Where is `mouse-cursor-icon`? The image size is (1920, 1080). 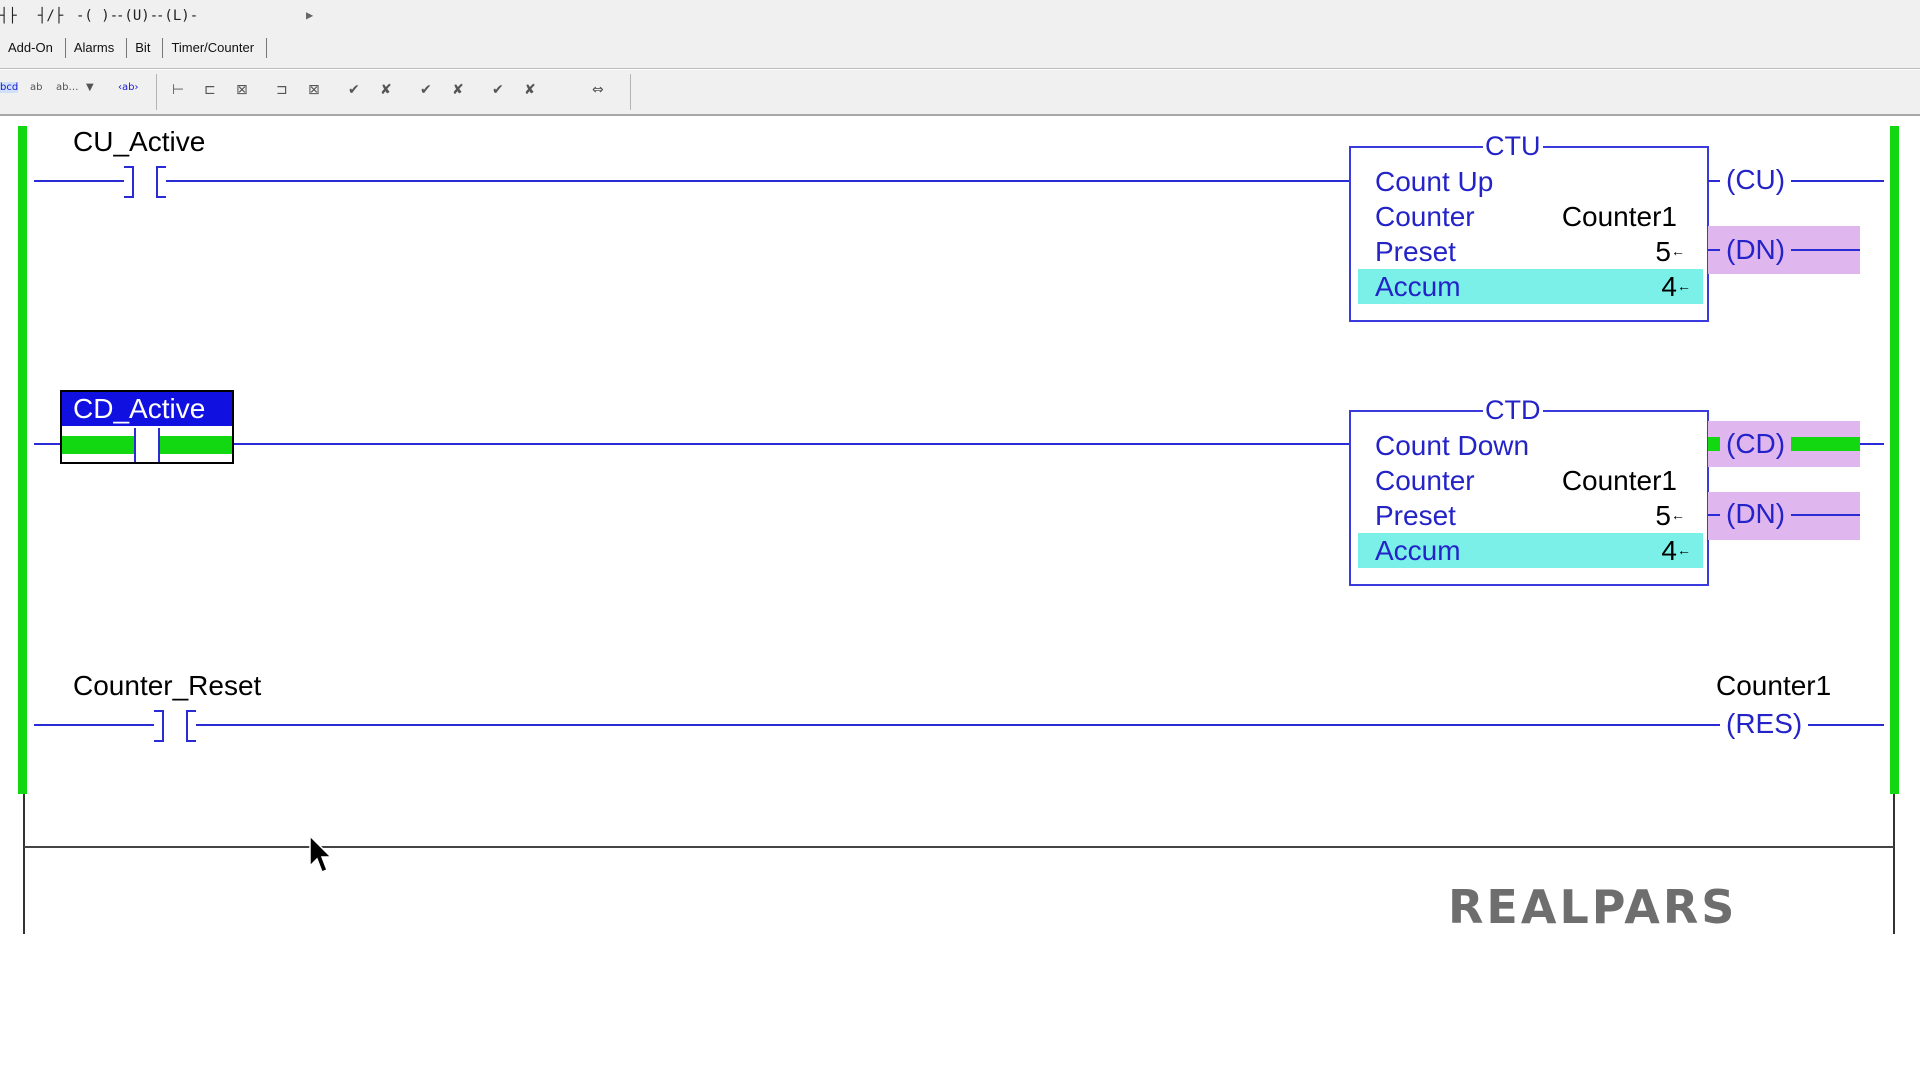 mouse-cursor-icon is located at coordinates (321, 853).